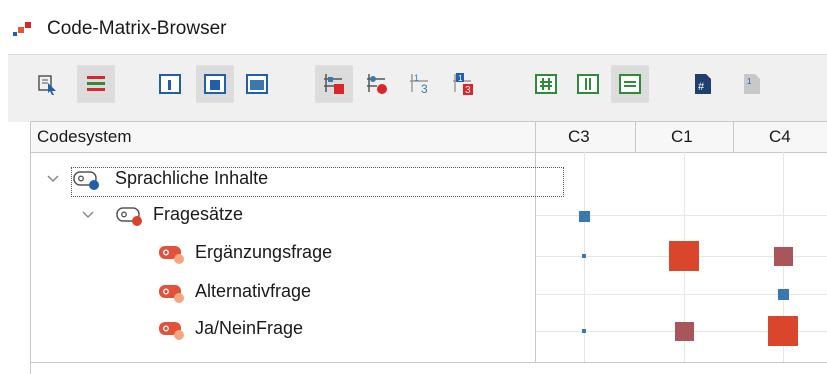 This screenshot has width=827, height=374. I want to click on columns-icon, so click(588, 84).